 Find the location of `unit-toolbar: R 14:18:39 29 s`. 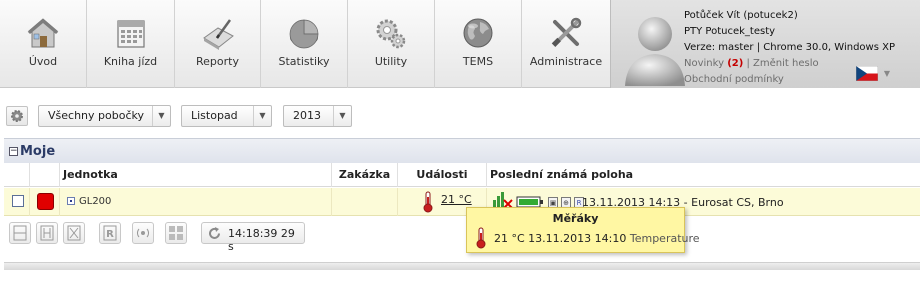

unit-toolbar: R 14:18:39 29 s is located at coordinates (462, 235).